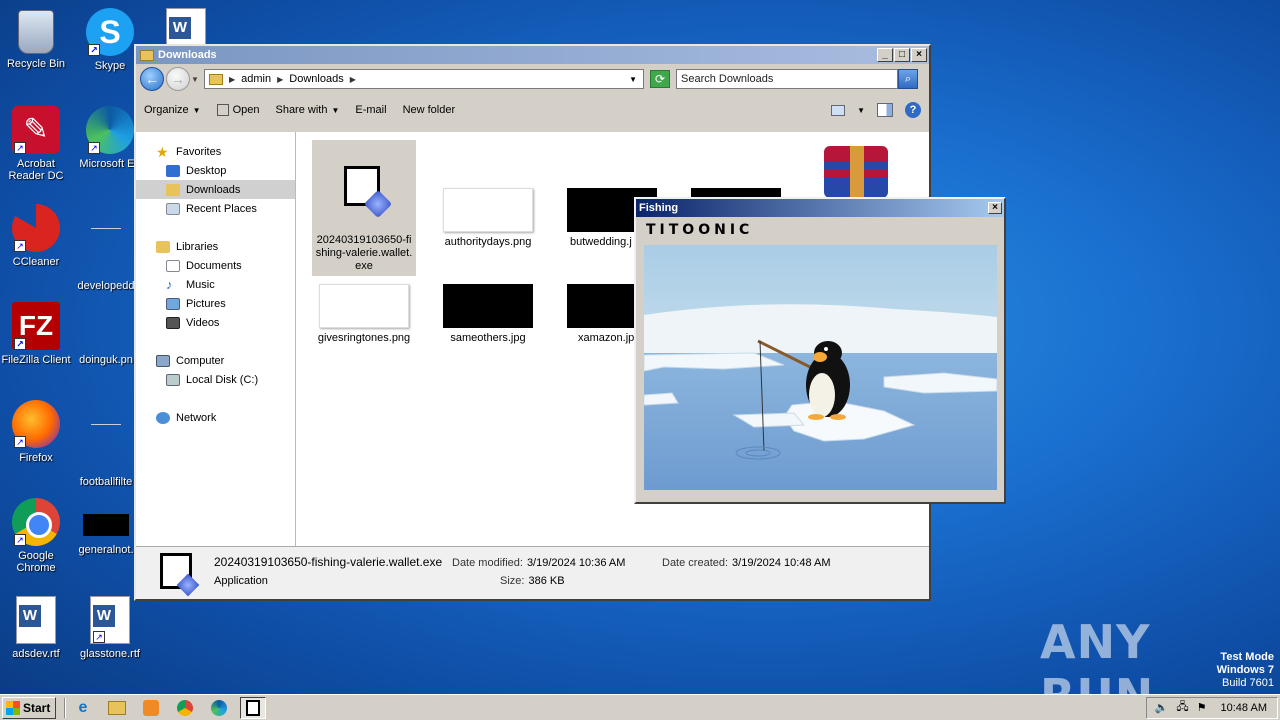 The height and width of the screenshot is (720, 1280). Describe the element at coordinates (1202, 707) in the screenshot. I see `action-center-flag-icon: ⚑` at that location.